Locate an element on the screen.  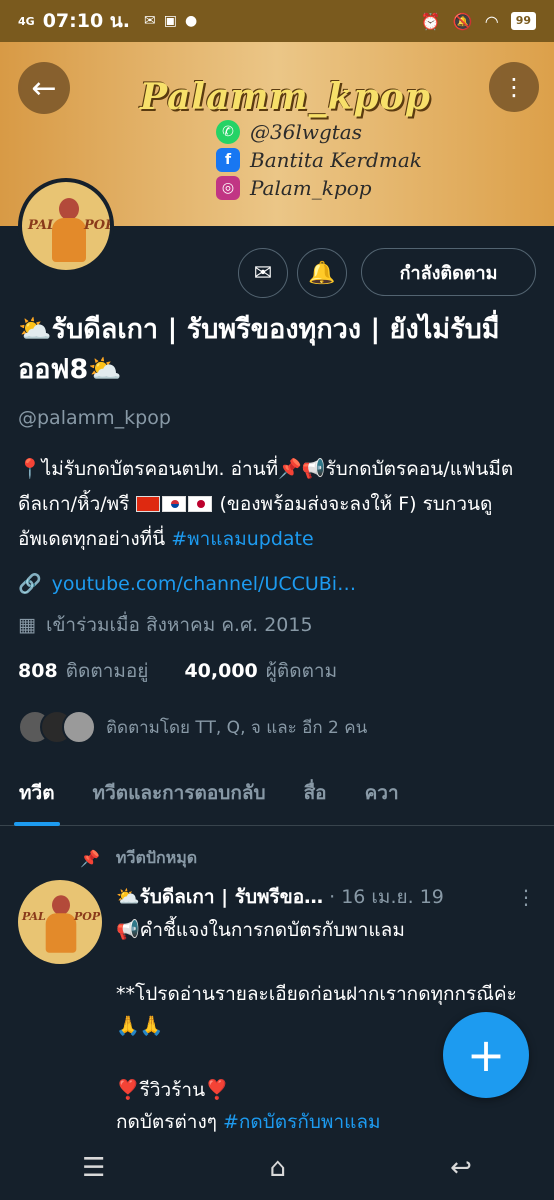
more-vertical-icon: ⋮ is located at coordinates (514, 87).